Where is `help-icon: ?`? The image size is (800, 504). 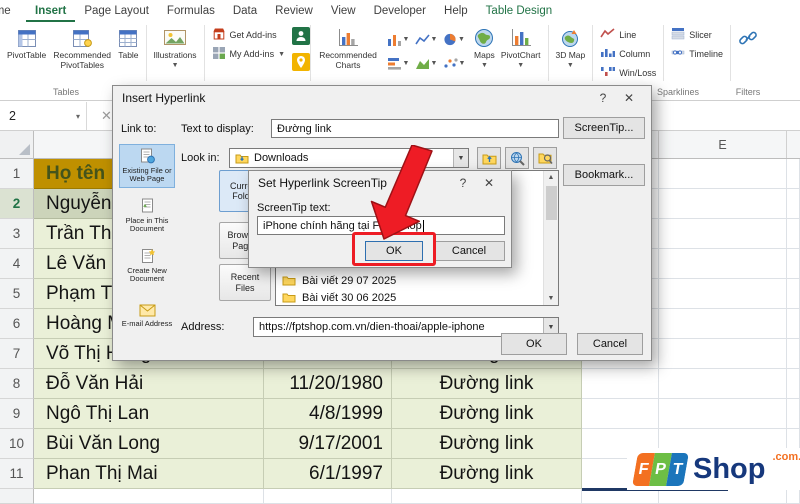 help-icon: ? is located at coordinates (603, 98).